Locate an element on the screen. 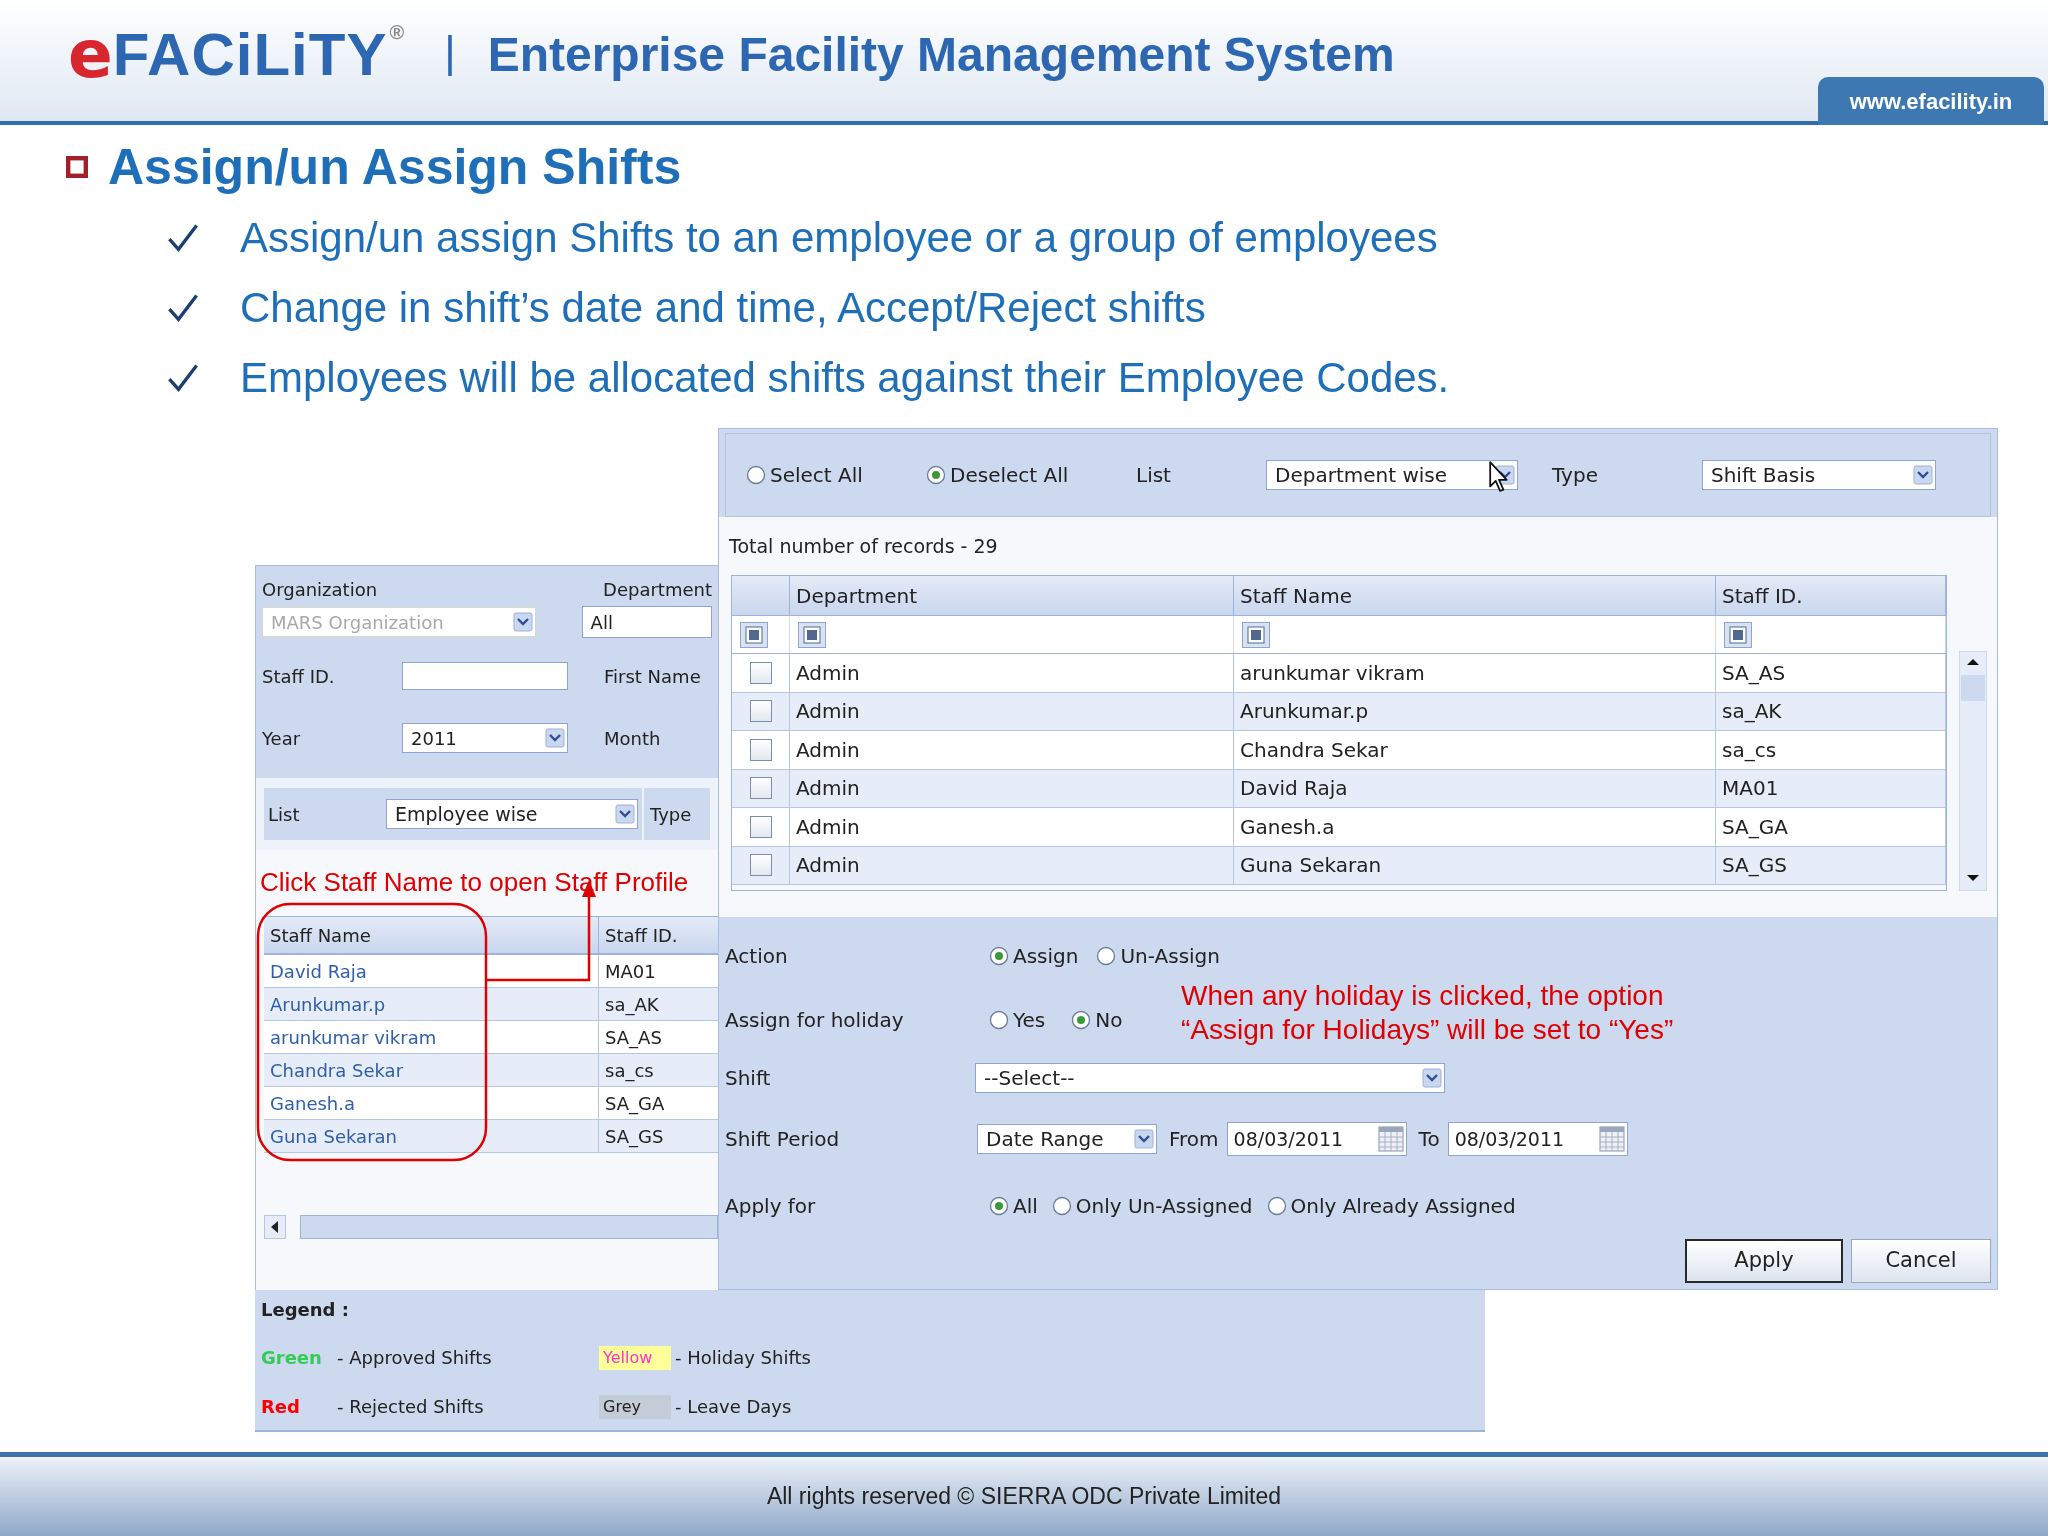 The image size is (2048, 1536). legend-color-label: Yellow is located at coordinates (635, 1357).